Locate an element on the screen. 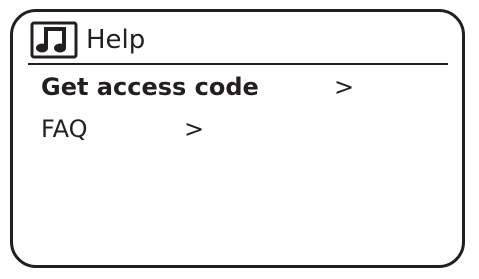  menu-item-label: FAQ is located at coordinates (64, 129).